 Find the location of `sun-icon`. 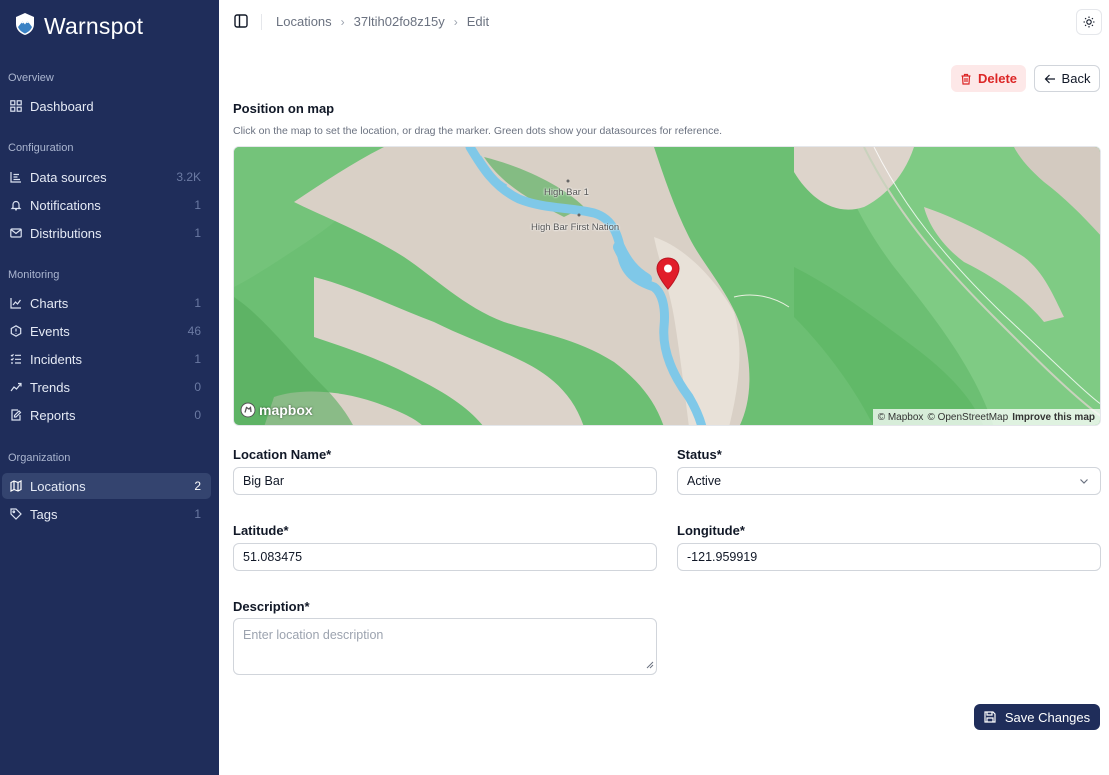

sun-icon is located at coordinates (1089, 22).